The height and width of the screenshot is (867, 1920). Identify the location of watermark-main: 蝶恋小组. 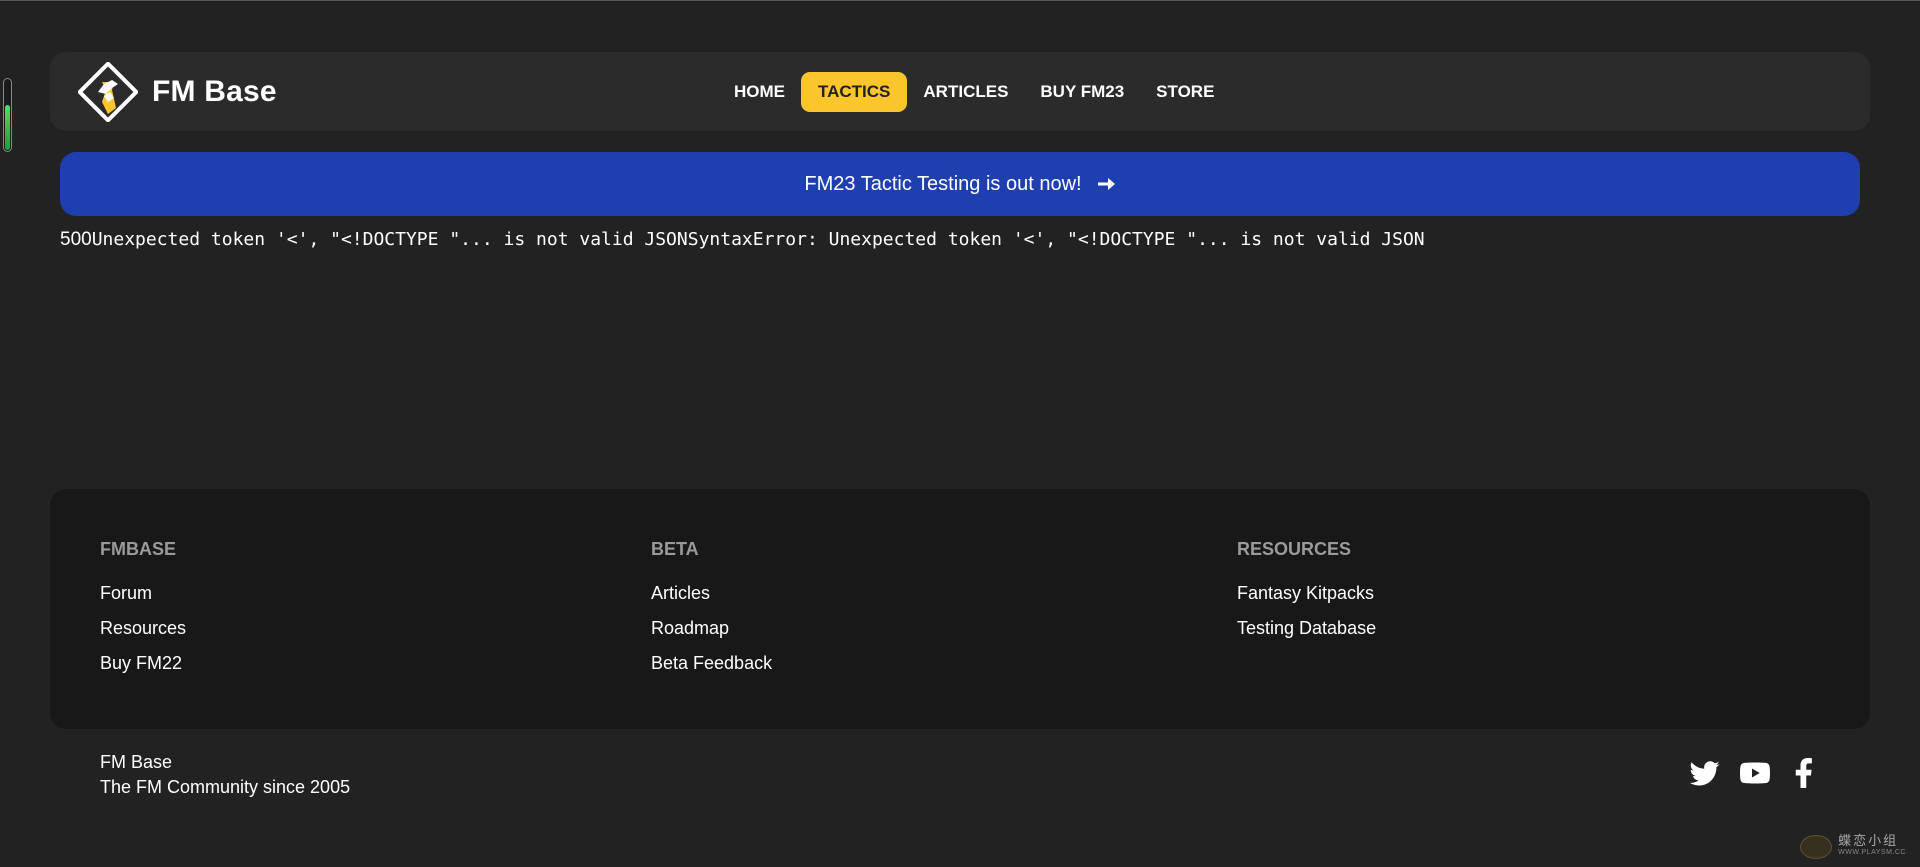
(1868, 841).